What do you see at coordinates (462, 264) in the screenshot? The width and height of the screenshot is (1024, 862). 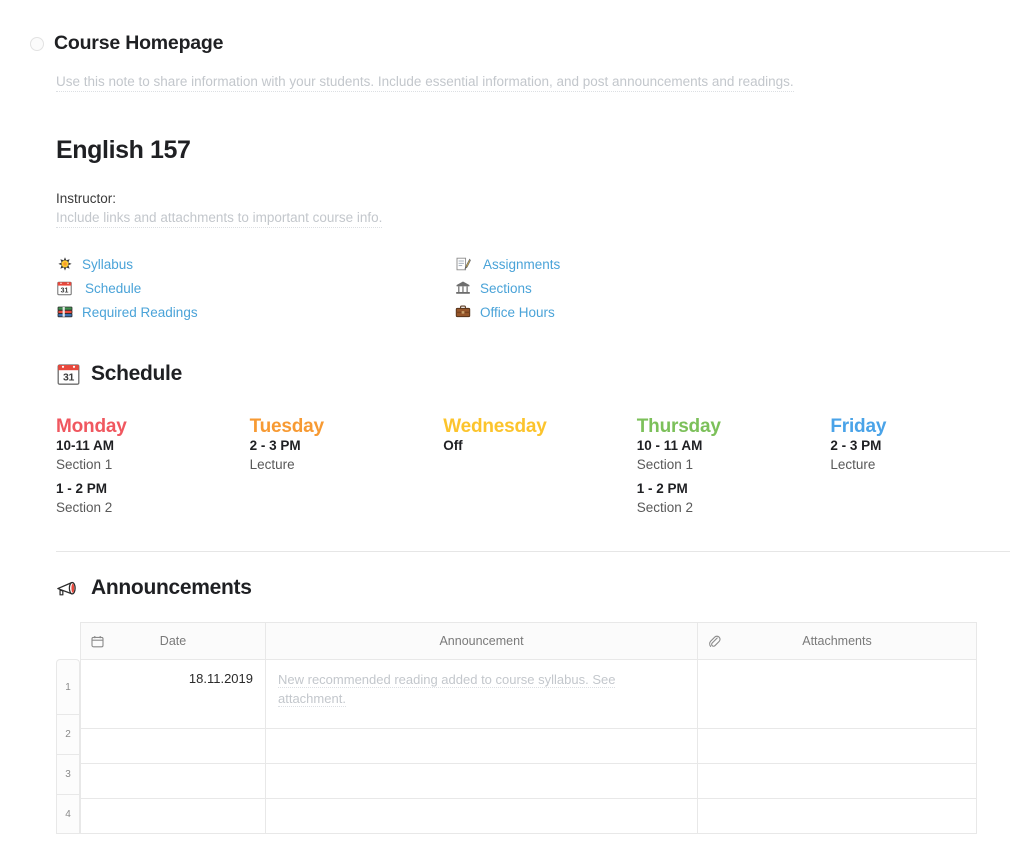 I see `memo-pencil-icon` at bounding box center [462, 264].